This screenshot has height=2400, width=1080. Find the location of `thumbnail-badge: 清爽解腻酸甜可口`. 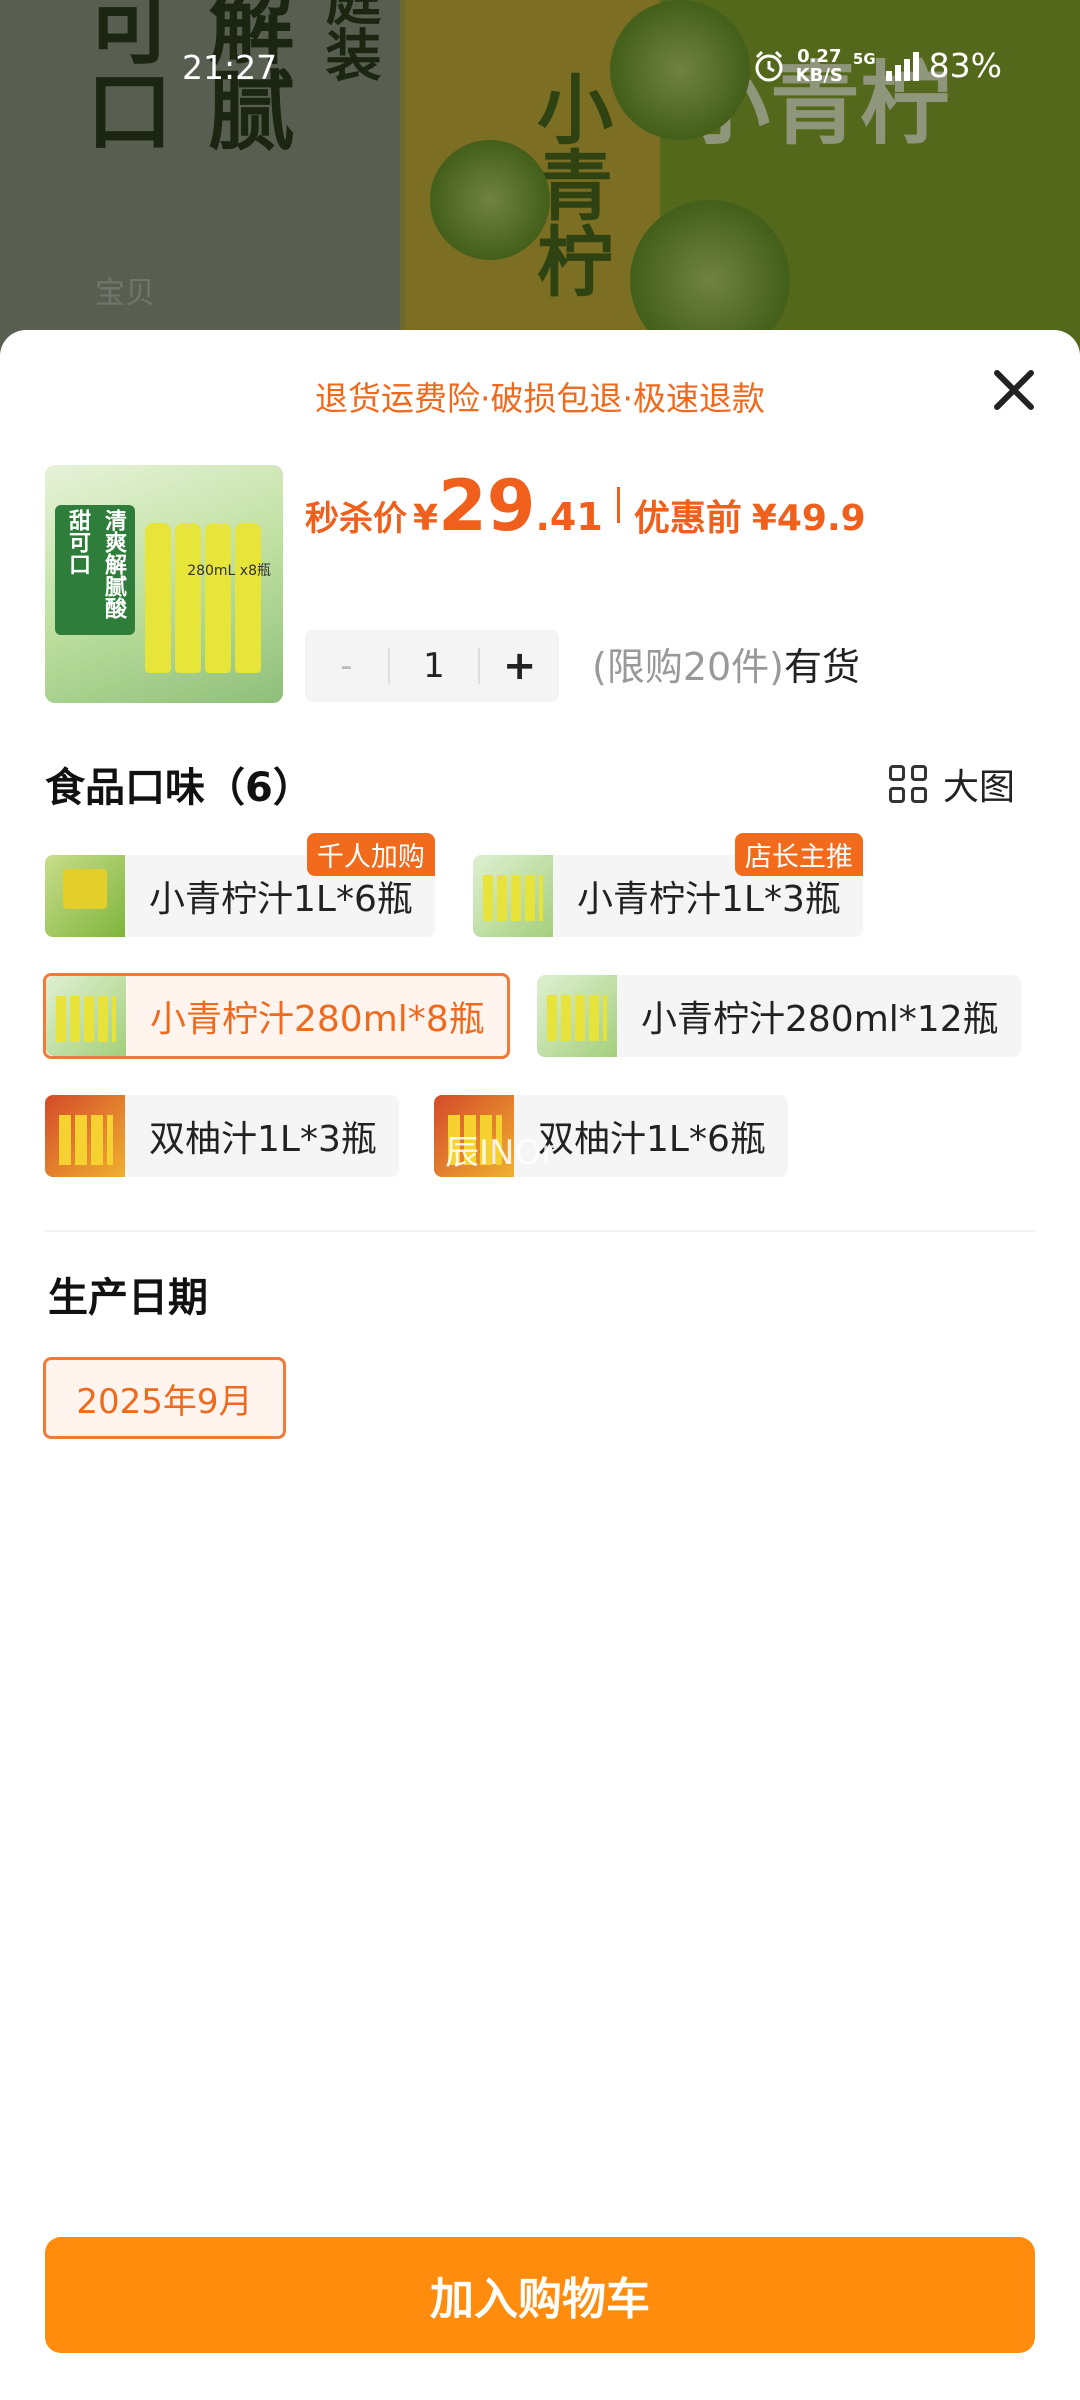

thumbnail-badge: 清爽解腻酸甜可口 is located at coordinates (95, 570).